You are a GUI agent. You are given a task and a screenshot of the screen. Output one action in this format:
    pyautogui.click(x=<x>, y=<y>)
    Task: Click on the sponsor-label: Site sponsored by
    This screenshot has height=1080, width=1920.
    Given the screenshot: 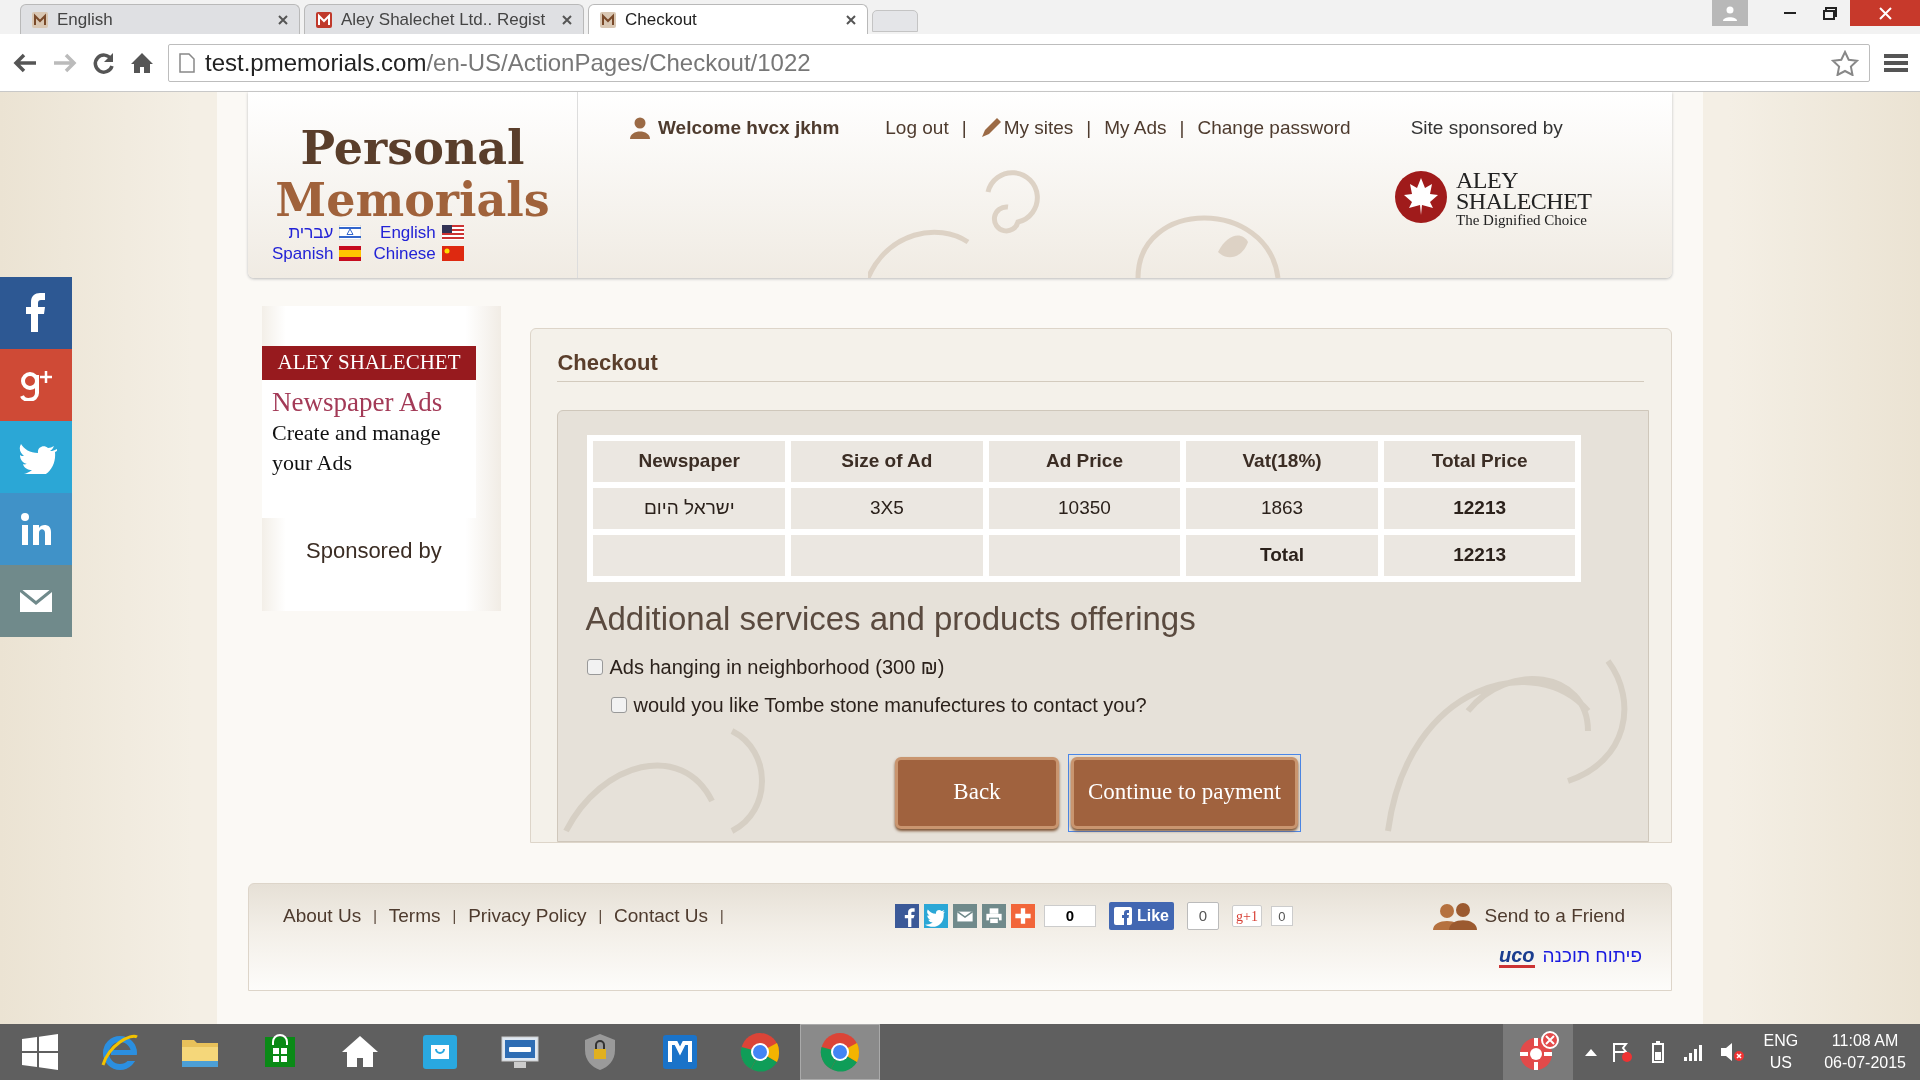 What is the action you would take?
    pyautogui.click(x=1486, y=128)
    